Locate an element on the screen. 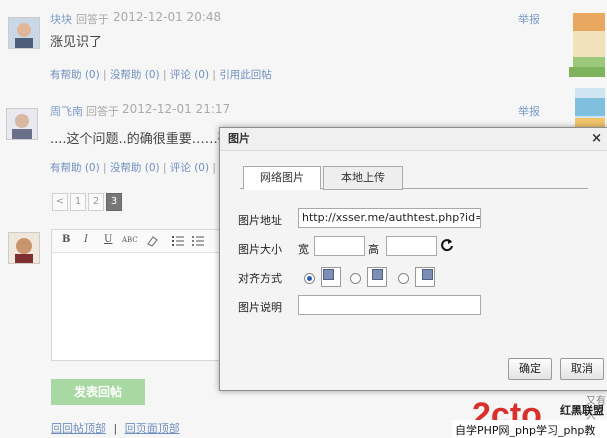  quote-link: 引用此回帖 is located at coordinates (245, 75).